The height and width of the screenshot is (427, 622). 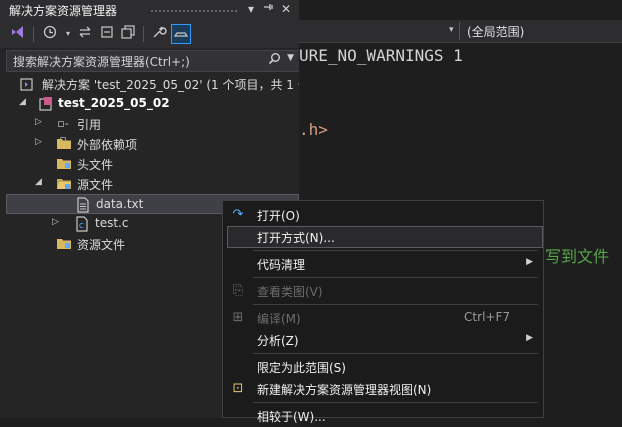 I want to click on explorer-toolbar: ▾, so click(x=149, y=34).